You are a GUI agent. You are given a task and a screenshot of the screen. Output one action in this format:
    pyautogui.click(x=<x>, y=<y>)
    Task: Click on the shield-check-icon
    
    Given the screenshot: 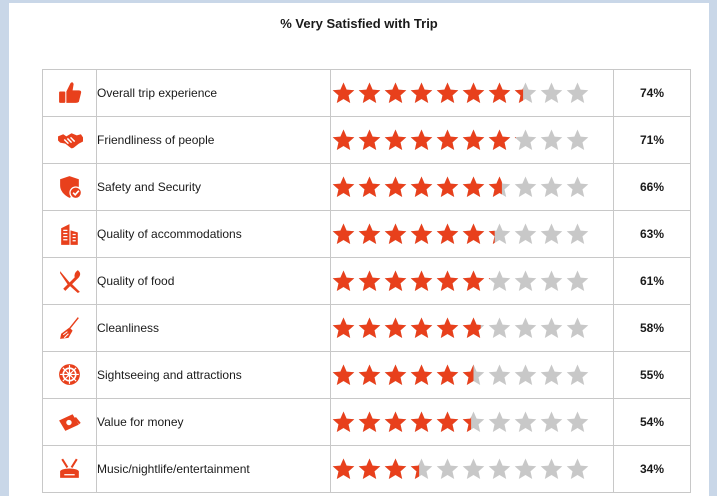 What is the action you would take?
    pyautogui.click(x=70, y=188)
    